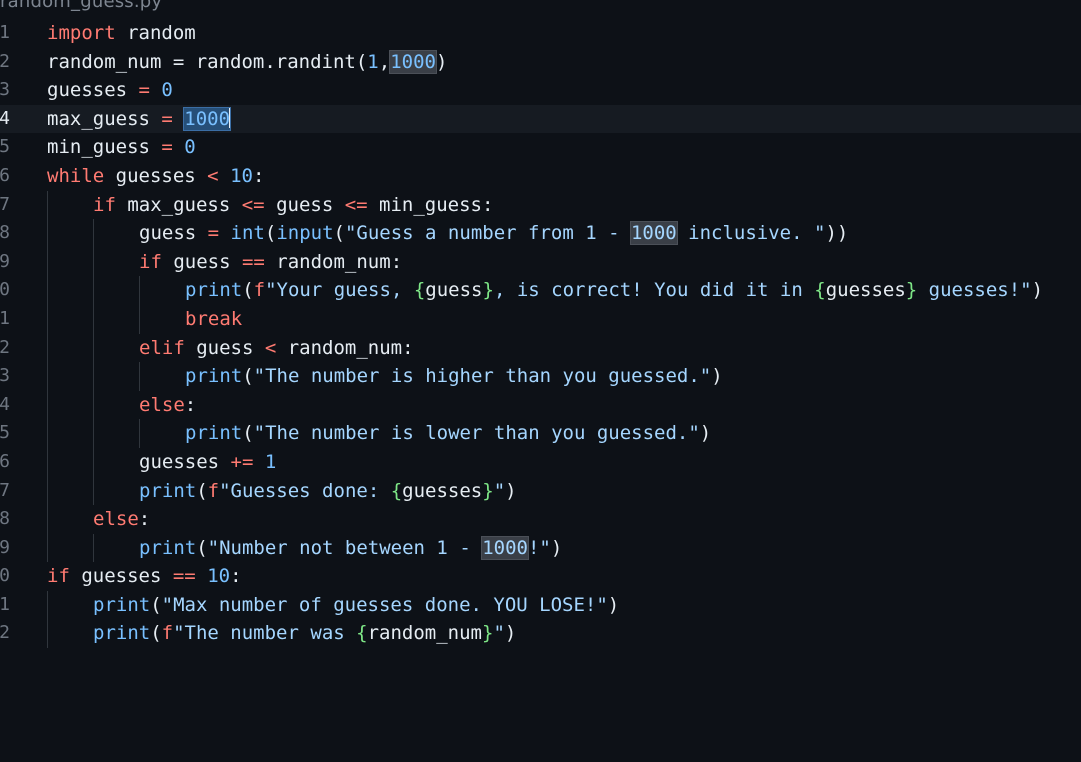 This screenshot has width=1081, height=762. What do you see at coordinates (540, 519) in the screenshot?
I see `code-line-18: 8 else:` at bounding box center [540, 519].